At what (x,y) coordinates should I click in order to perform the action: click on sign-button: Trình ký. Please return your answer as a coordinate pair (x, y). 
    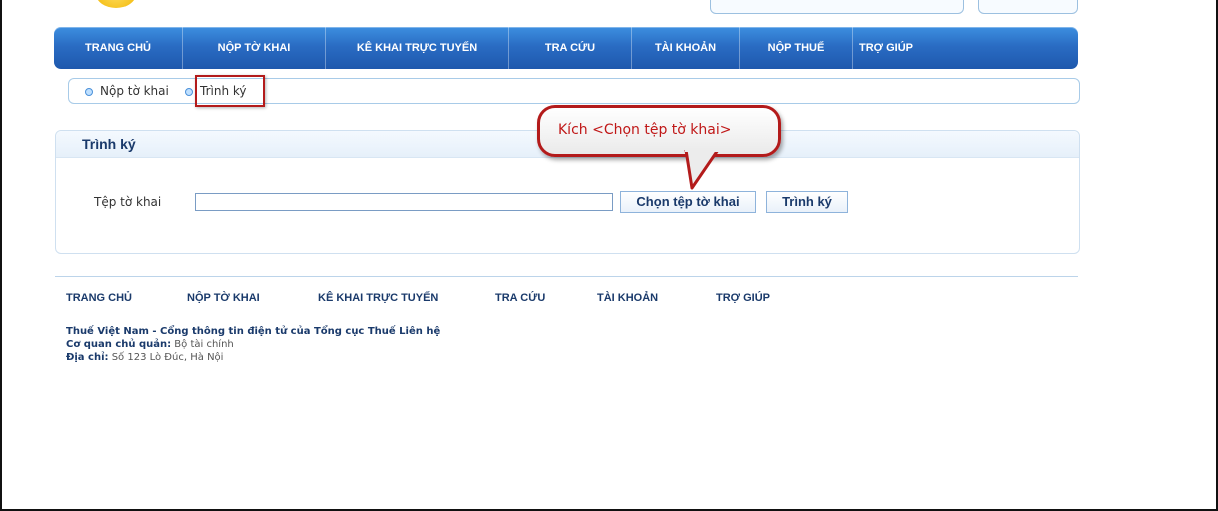
    Looking at the image, I should click on (807, 202).